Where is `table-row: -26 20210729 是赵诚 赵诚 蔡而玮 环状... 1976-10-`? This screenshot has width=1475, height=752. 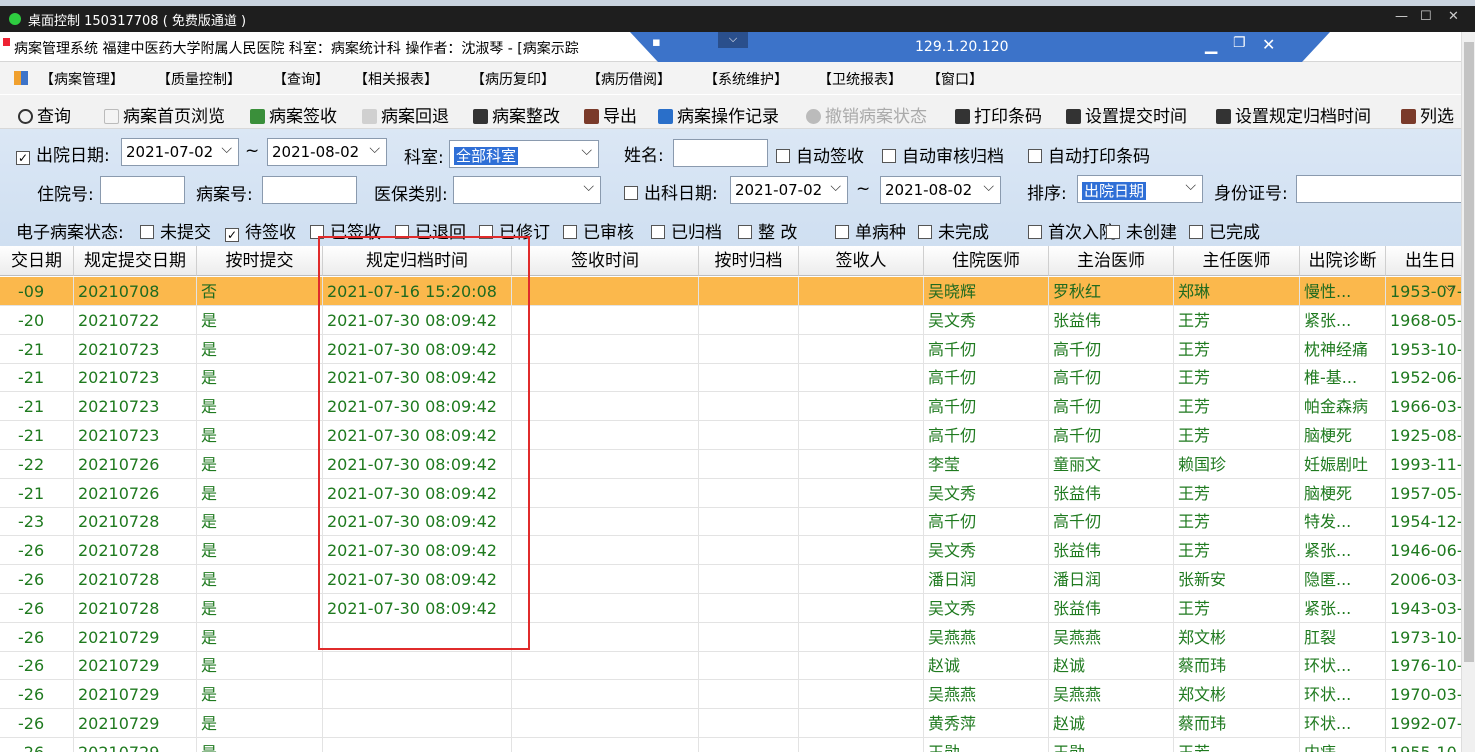
table-row: -26 20210729 是赵诚 赵诚 蔡而玮 环状... 1976-10- is located at coordinates (730, 666).